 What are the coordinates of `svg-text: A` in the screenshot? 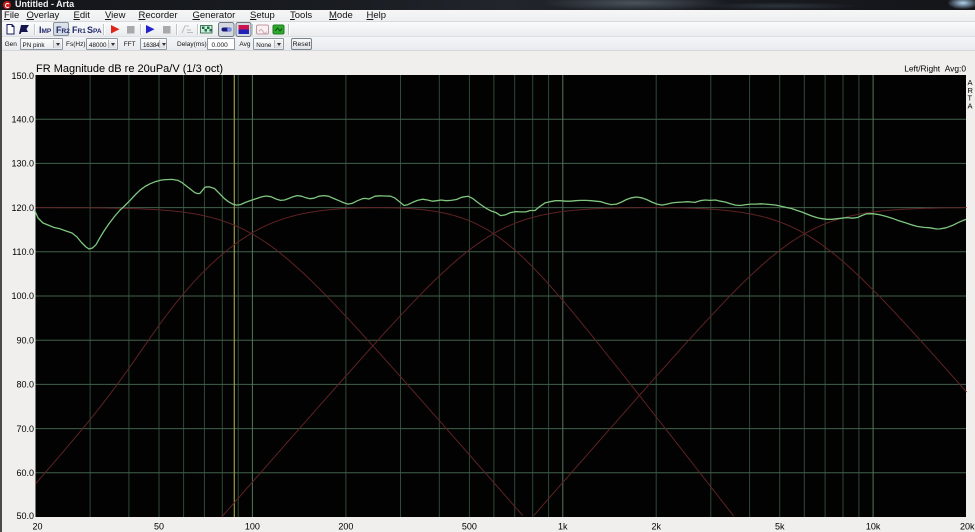 It's located at (970, 105).